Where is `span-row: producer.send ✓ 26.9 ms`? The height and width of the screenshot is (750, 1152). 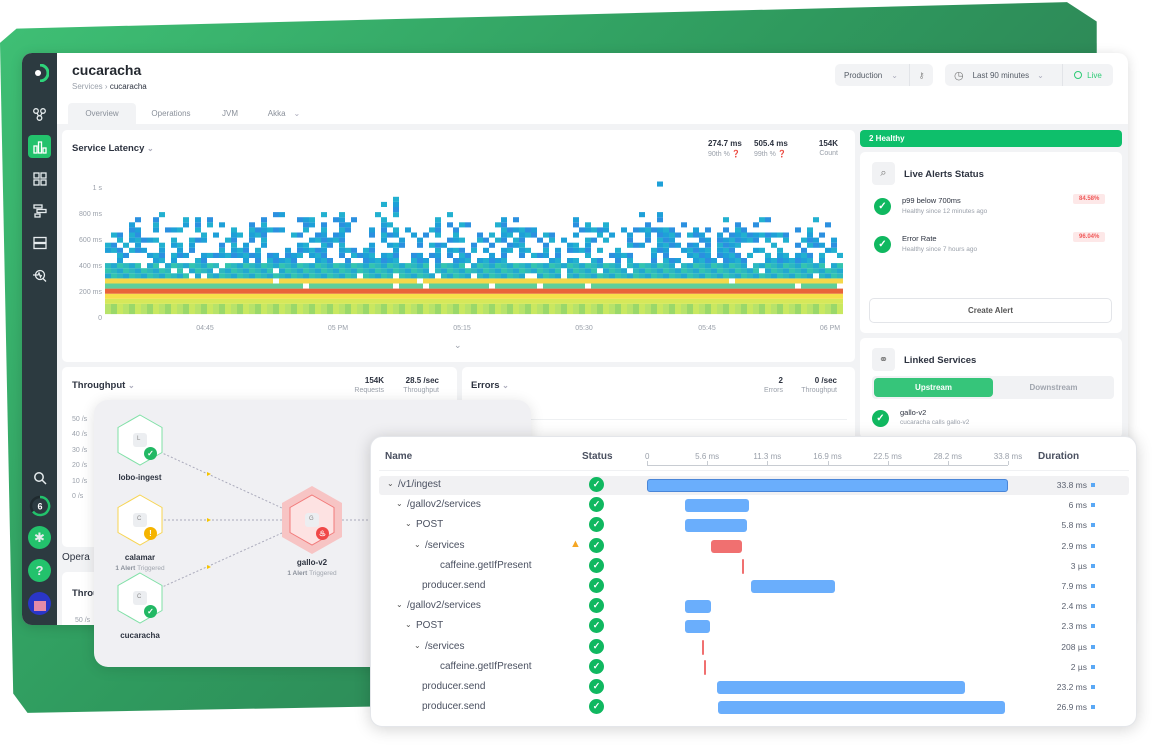
span-row: producer.send ✓ 26.9 ms is located at coordinates (754, 707).